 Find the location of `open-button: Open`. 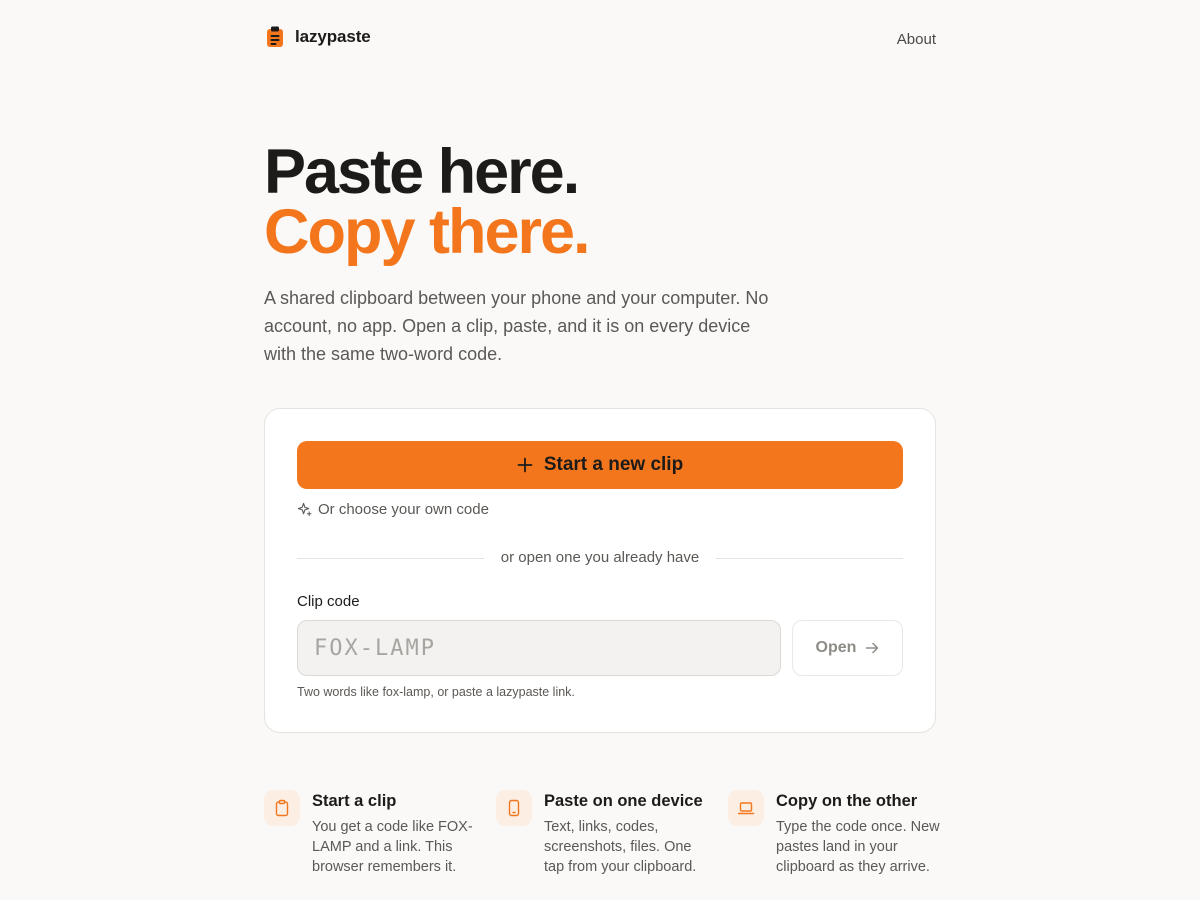

open-button: Open is located at coordinates (847, 648).